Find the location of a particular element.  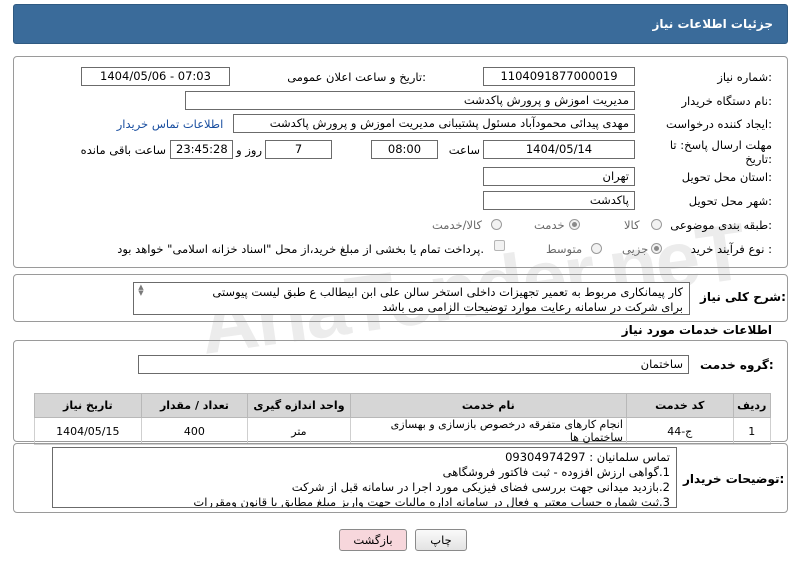

requester-label: ایجاد کننده درخواست: is located at coordinates (719, 124).